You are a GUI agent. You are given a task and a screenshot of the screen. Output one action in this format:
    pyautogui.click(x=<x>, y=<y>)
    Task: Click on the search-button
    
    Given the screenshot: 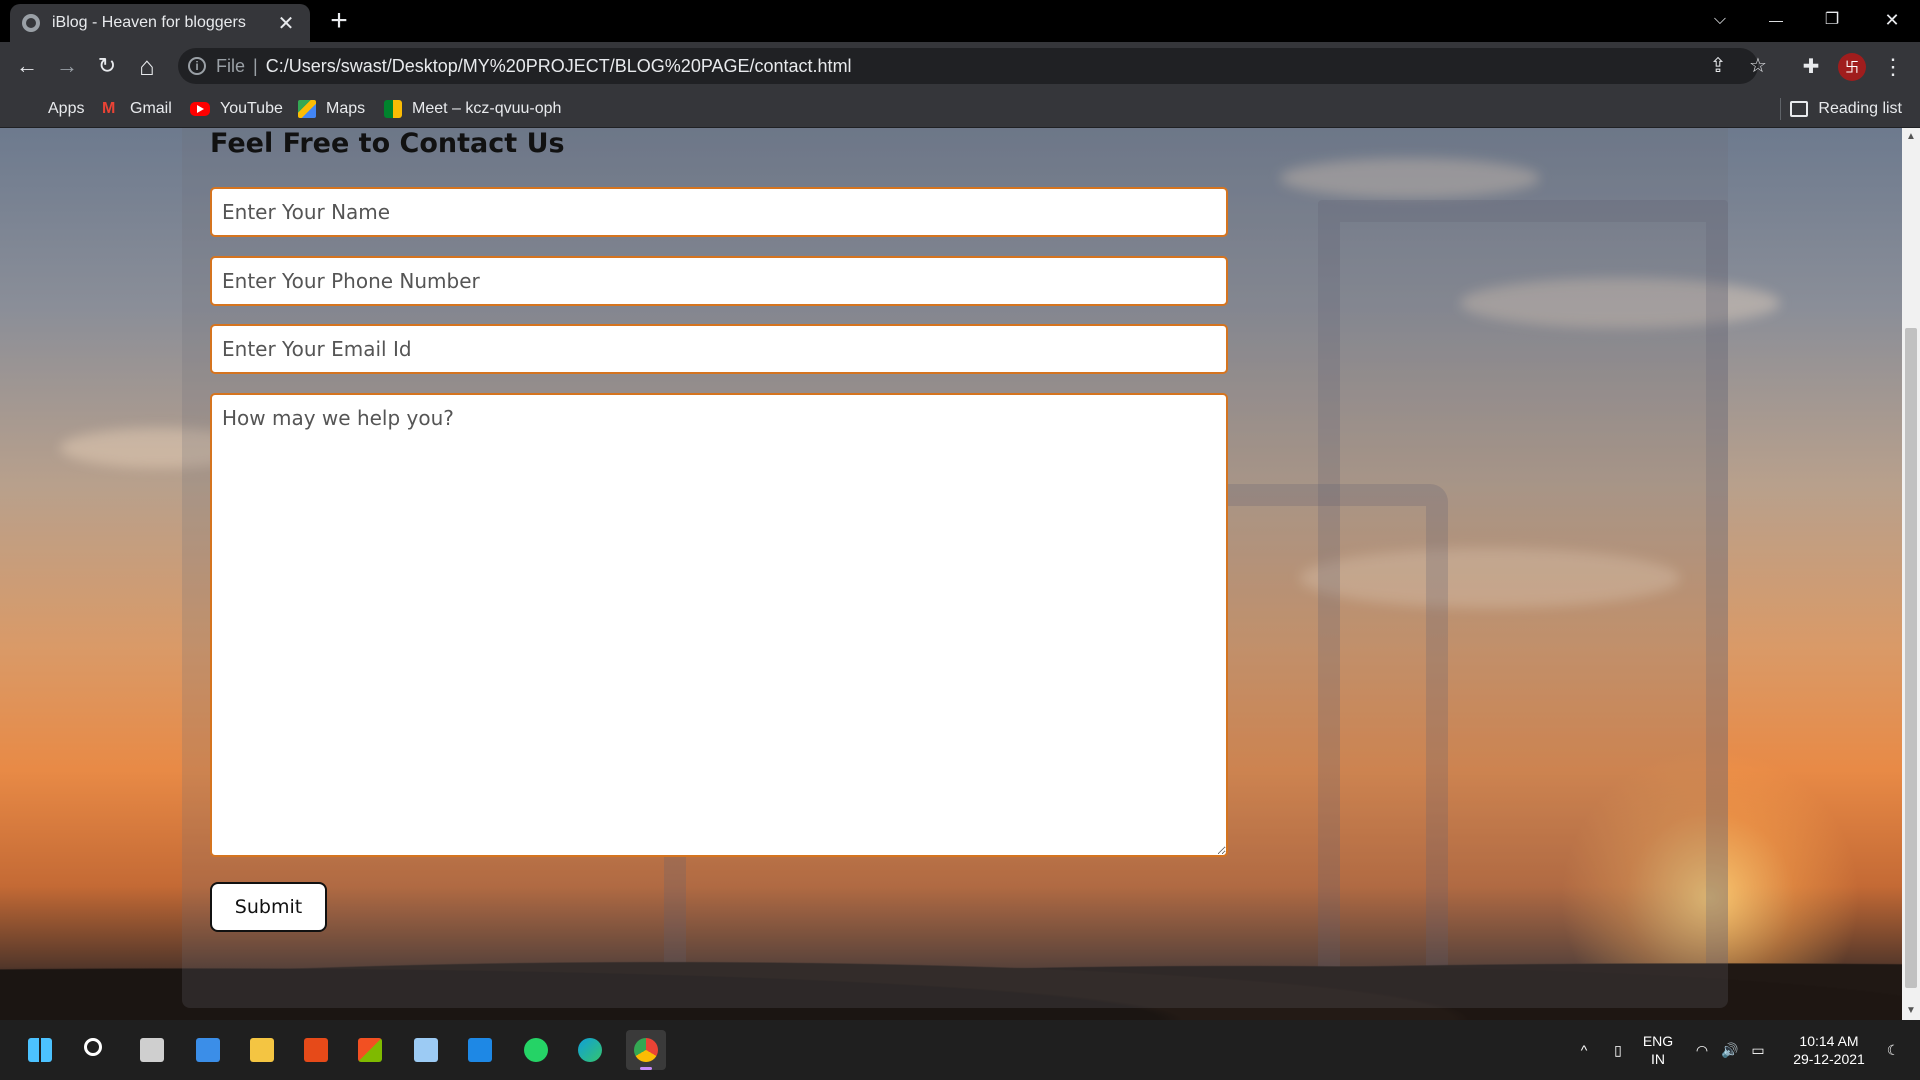 What is the action you would take?
    pyautogui.click(x=96, y=1050)
    